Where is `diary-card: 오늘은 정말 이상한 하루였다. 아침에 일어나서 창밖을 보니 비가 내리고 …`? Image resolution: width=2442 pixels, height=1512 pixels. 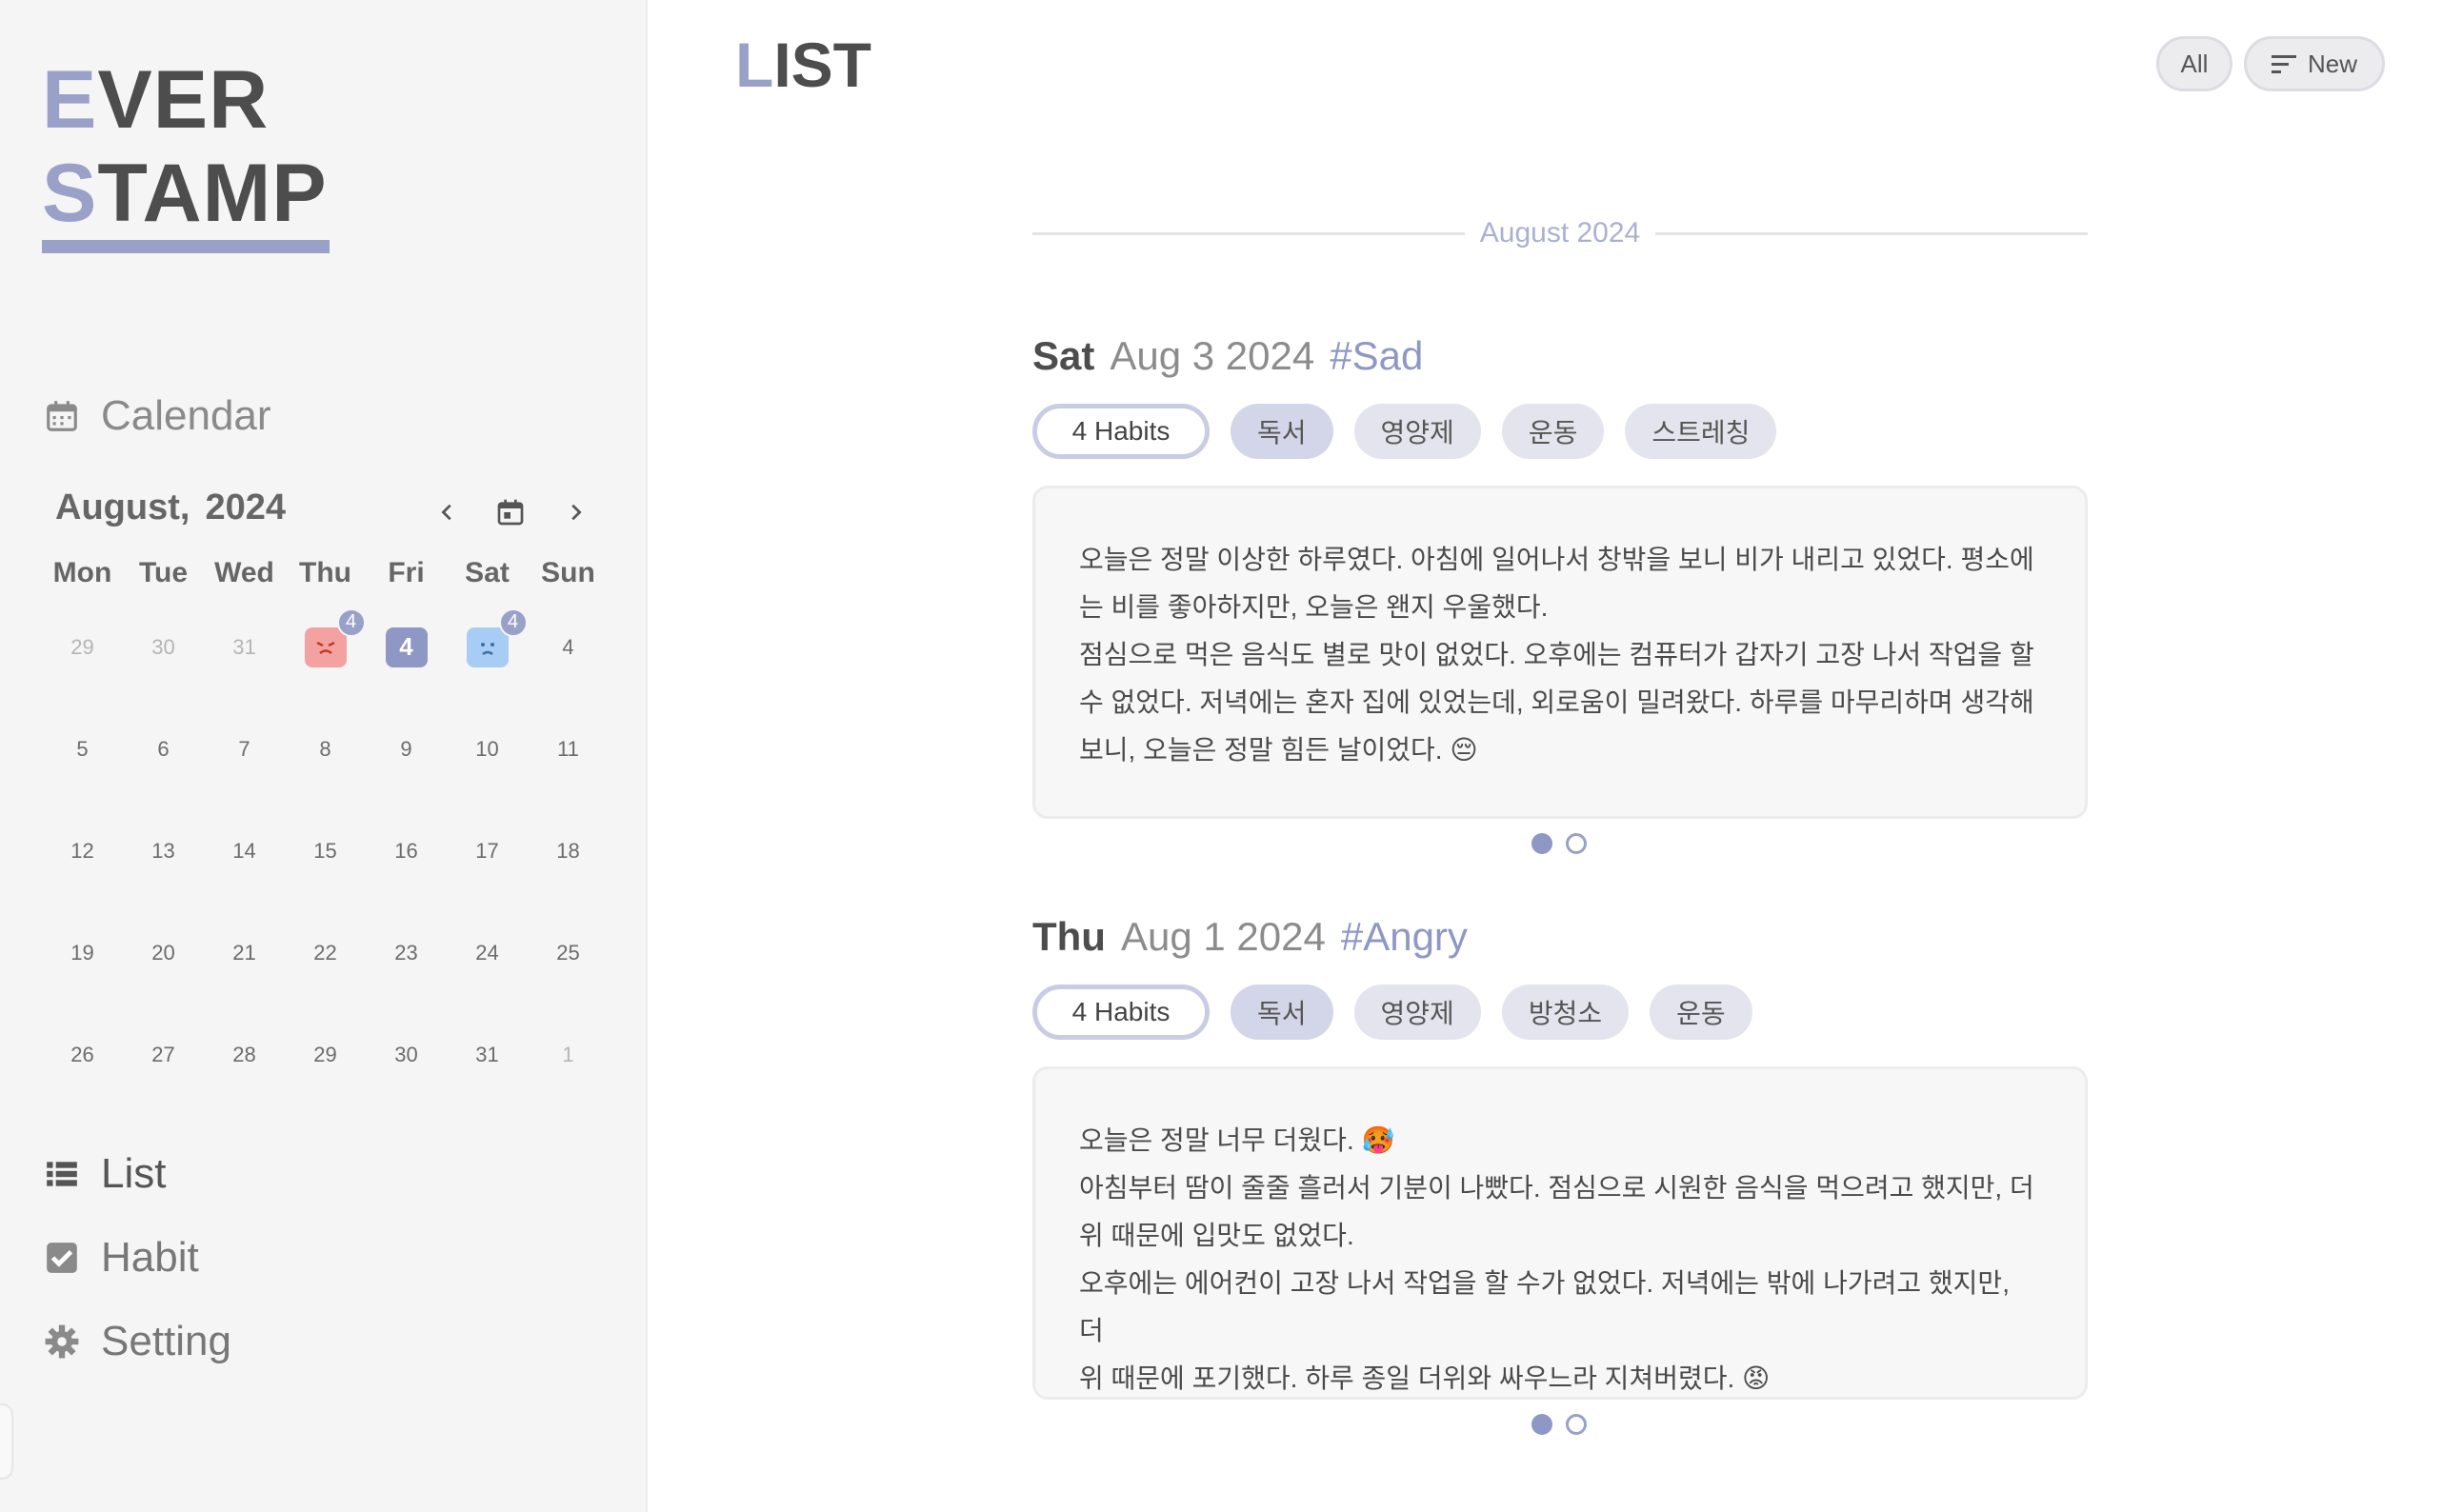 diary-card: 오늘은 정말 이상한 하루였다. 아침에 일어나서 창밖을 보니 비가 내리고 … is located at coordinates (1560, 652).